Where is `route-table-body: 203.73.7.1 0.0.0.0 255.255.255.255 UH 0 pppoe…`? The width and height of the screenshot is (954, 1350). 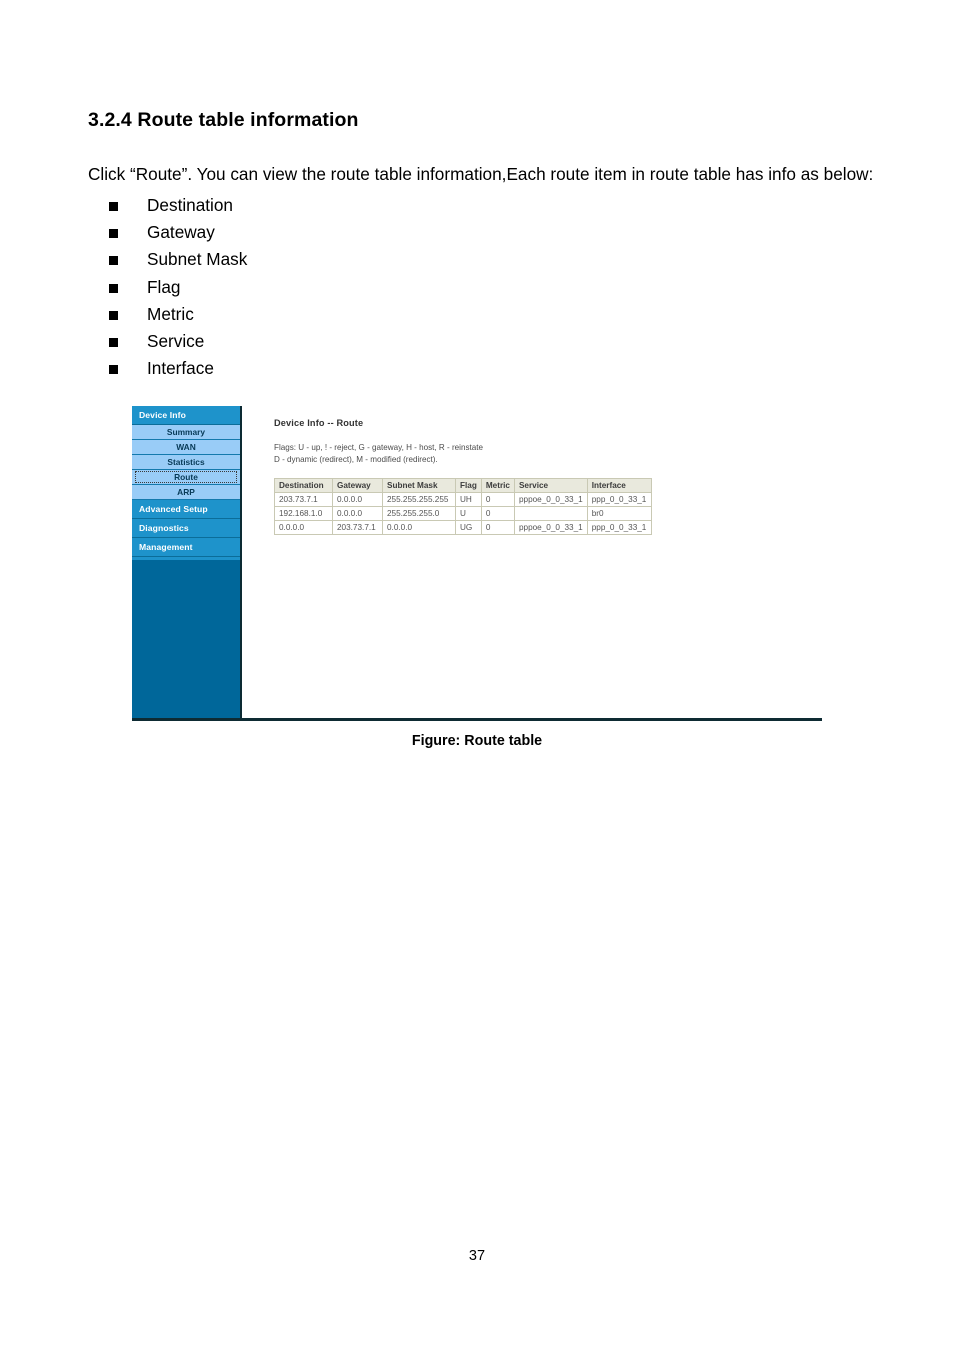
route-table-body: 203.73.7.1 0.0.0.0 255.255.255.255 UH 0 pppoe… is located at coordinates (463, 513).